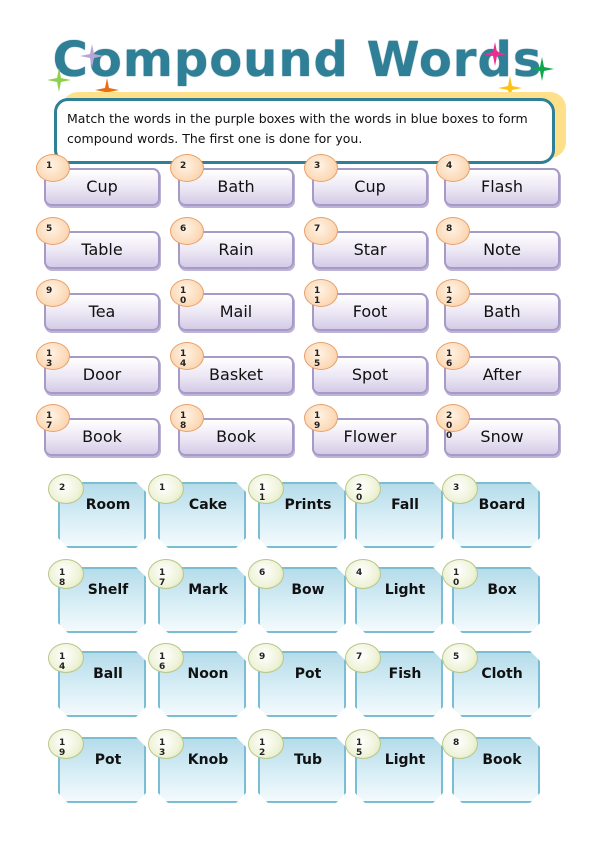 This screenshot has width=595, height=842. I want to click on pink-star-icon, so click(495, 54).